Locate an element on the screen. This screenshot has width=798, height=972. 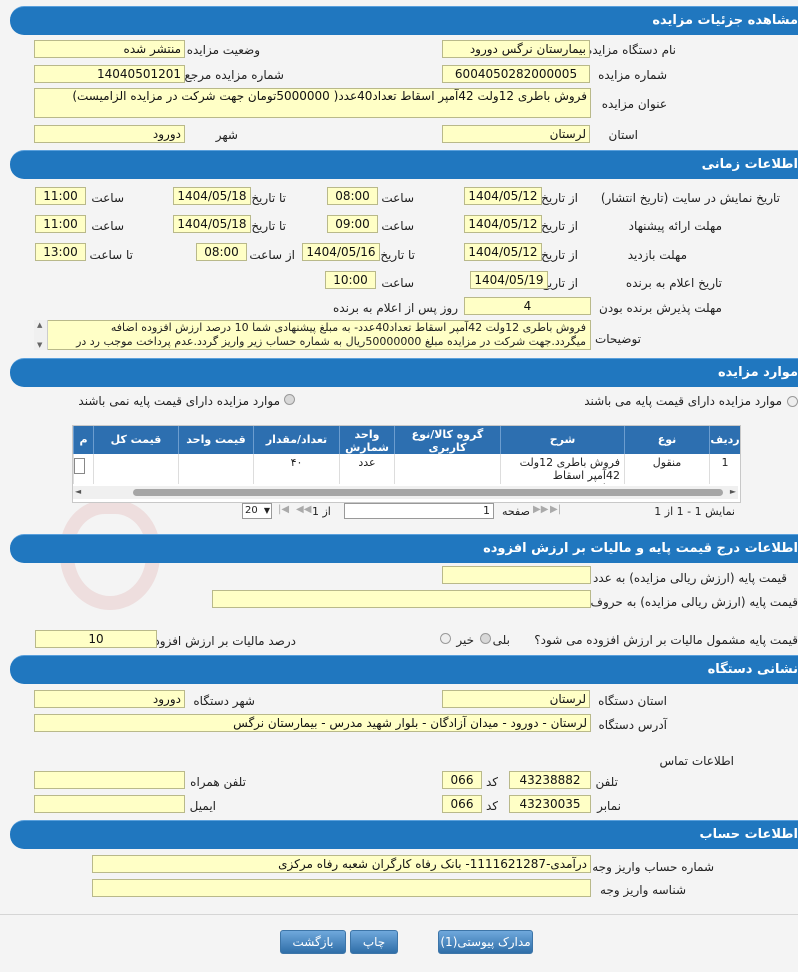
ref-no-label: شماره مزایده مرجع is located at coordinates (234, 75).